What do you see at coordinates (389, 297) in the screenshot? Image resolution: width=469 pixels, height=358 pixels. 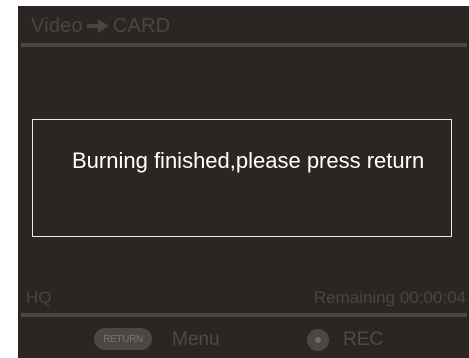 I see `remaining-time: Remaining 00:00:04` at bounding box center [389, 297].